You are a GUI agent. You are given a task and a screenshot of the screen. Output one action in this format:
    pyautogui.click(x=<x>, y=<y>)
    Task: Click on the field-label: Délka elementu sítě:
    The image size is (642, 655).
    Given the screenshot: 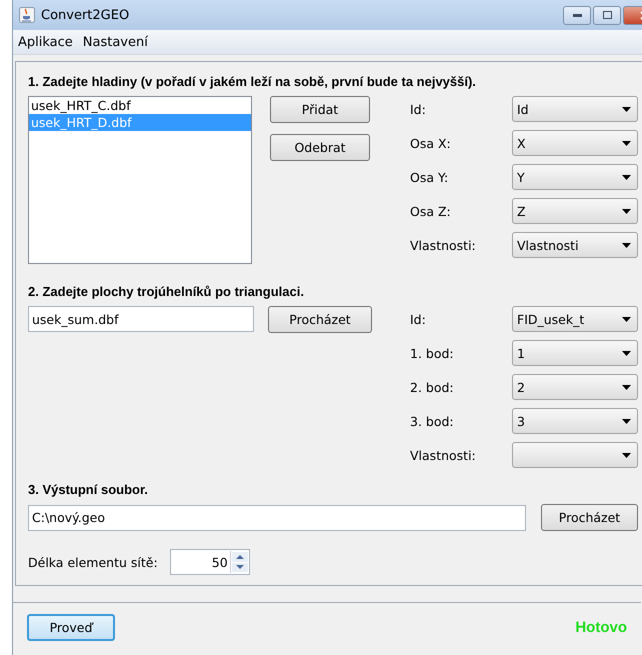 What is the action you would take?
    pyautogui.click(x=93, y=562)
    